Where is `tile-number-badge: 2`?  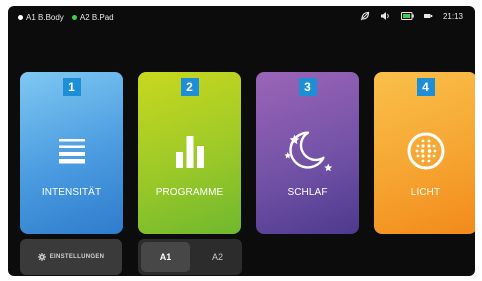 tile-number-badge: 2 is located at coordinates (189, 87).